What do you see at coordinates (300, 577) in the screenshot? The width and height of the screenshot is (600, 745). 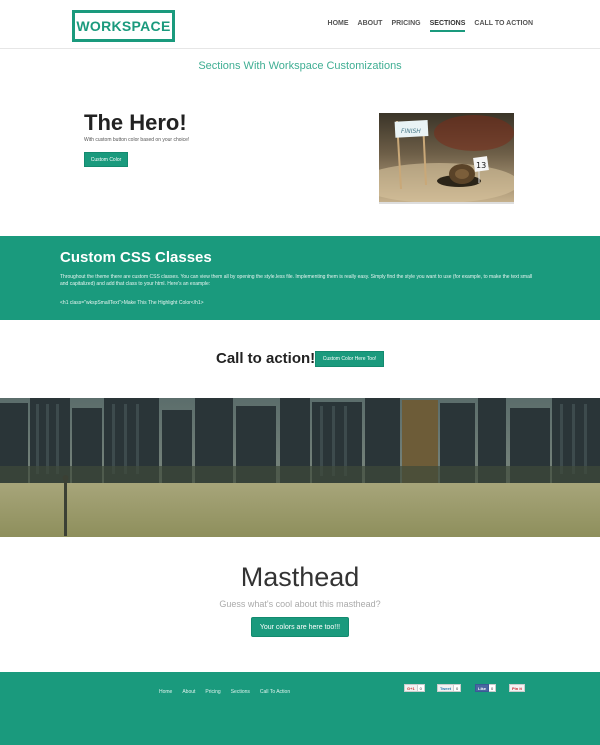 I see `masthead-title: Masthead` at bounding box center [300, 577].